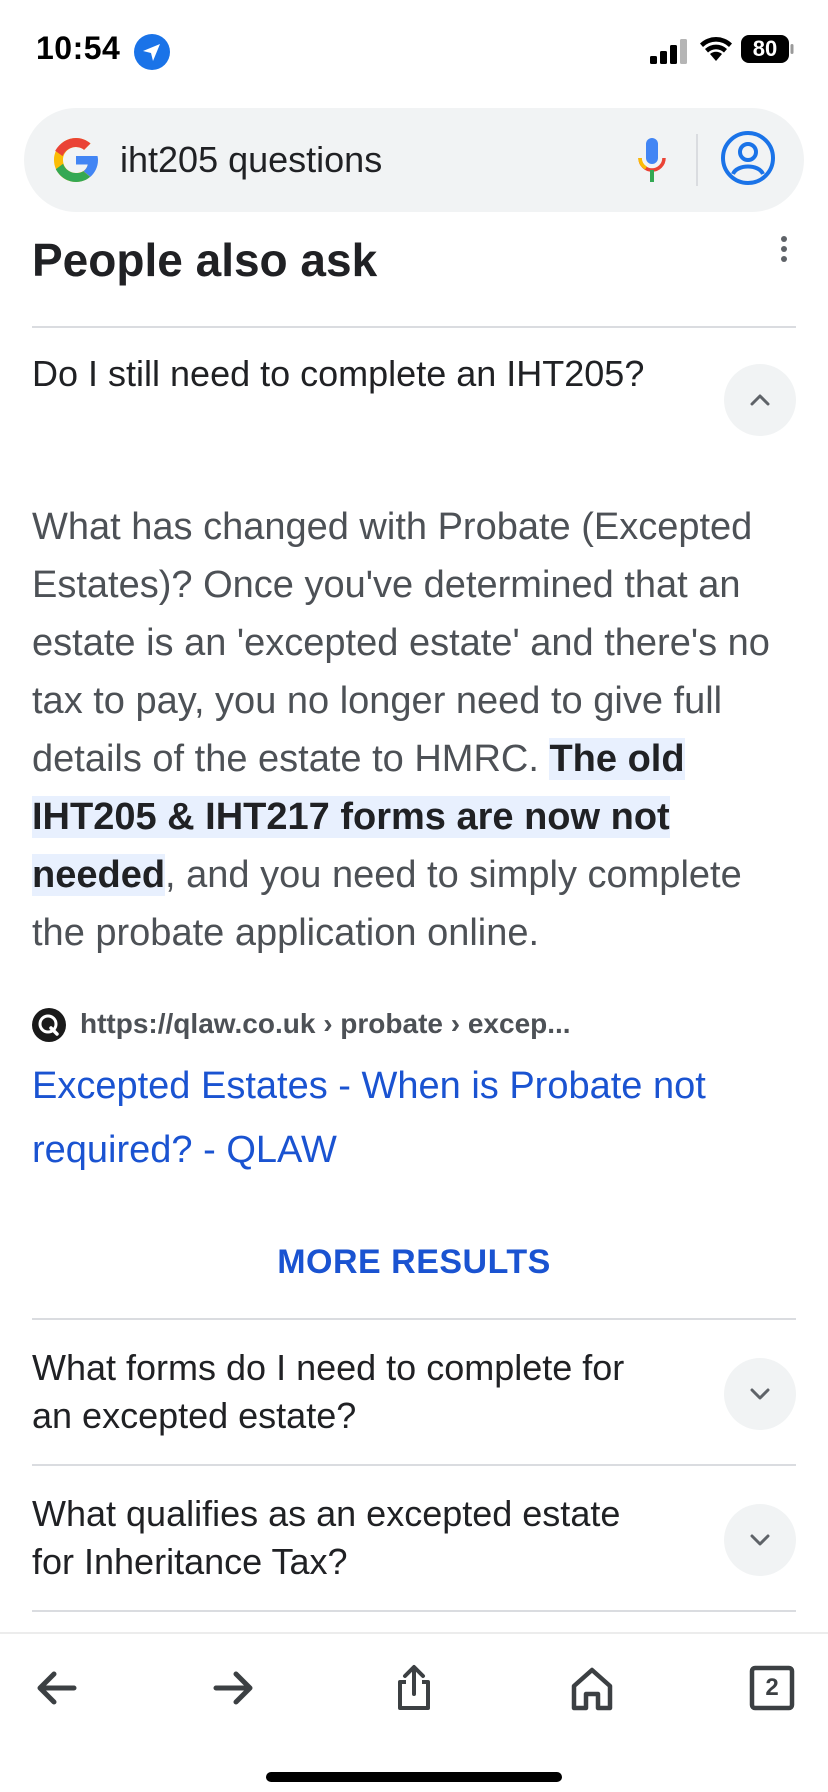 The width and height of the screenshot is (828, 1792). I want to click on wifi-icon, so click(716, 49).